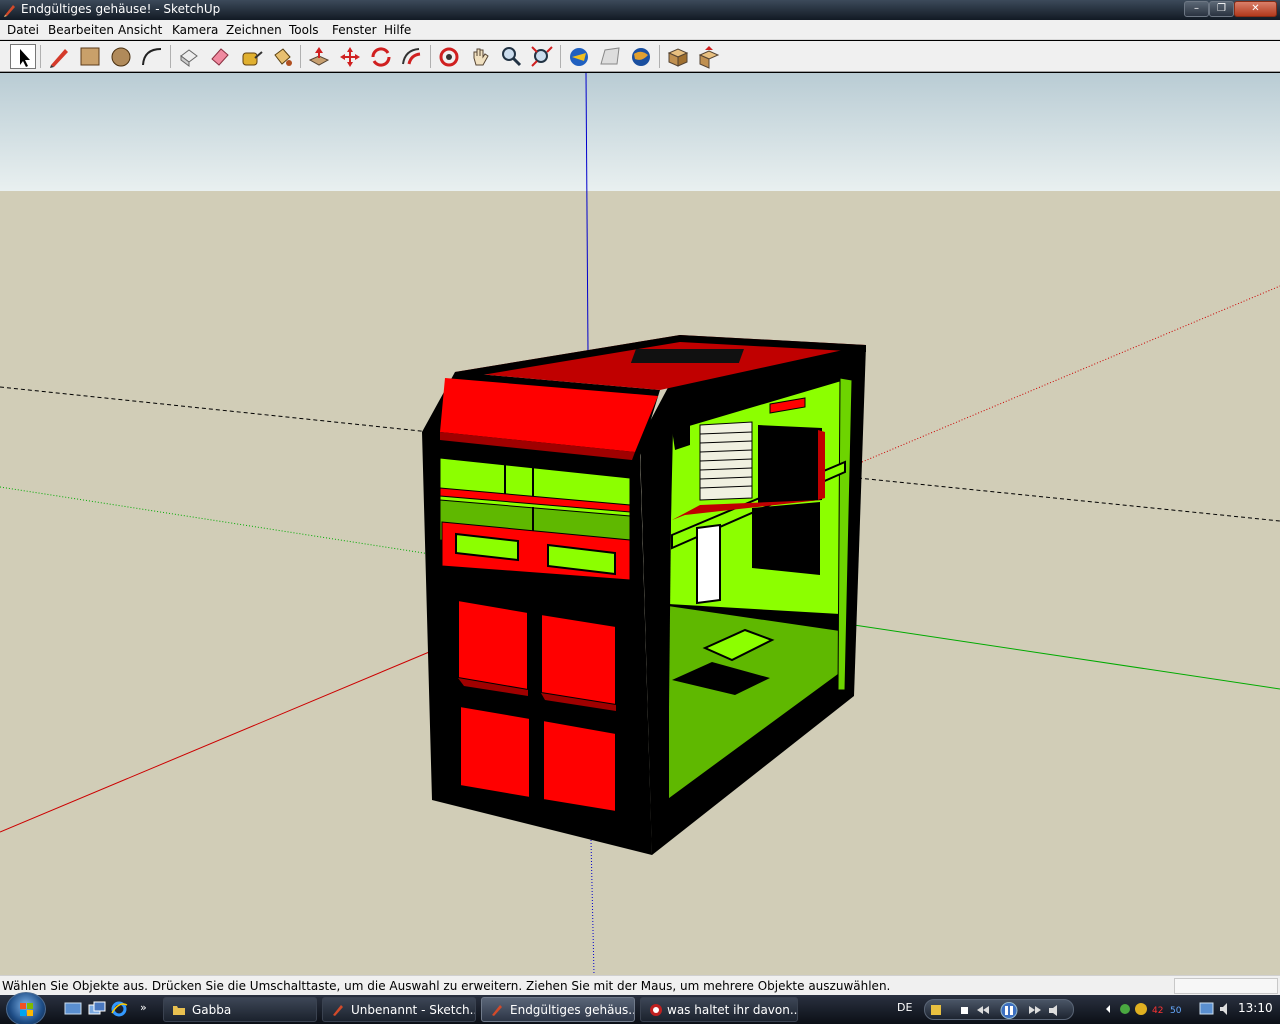  Describe the element at coordinates (23, 56) in the screenshot. I see `select-arrow-icon` at that location.